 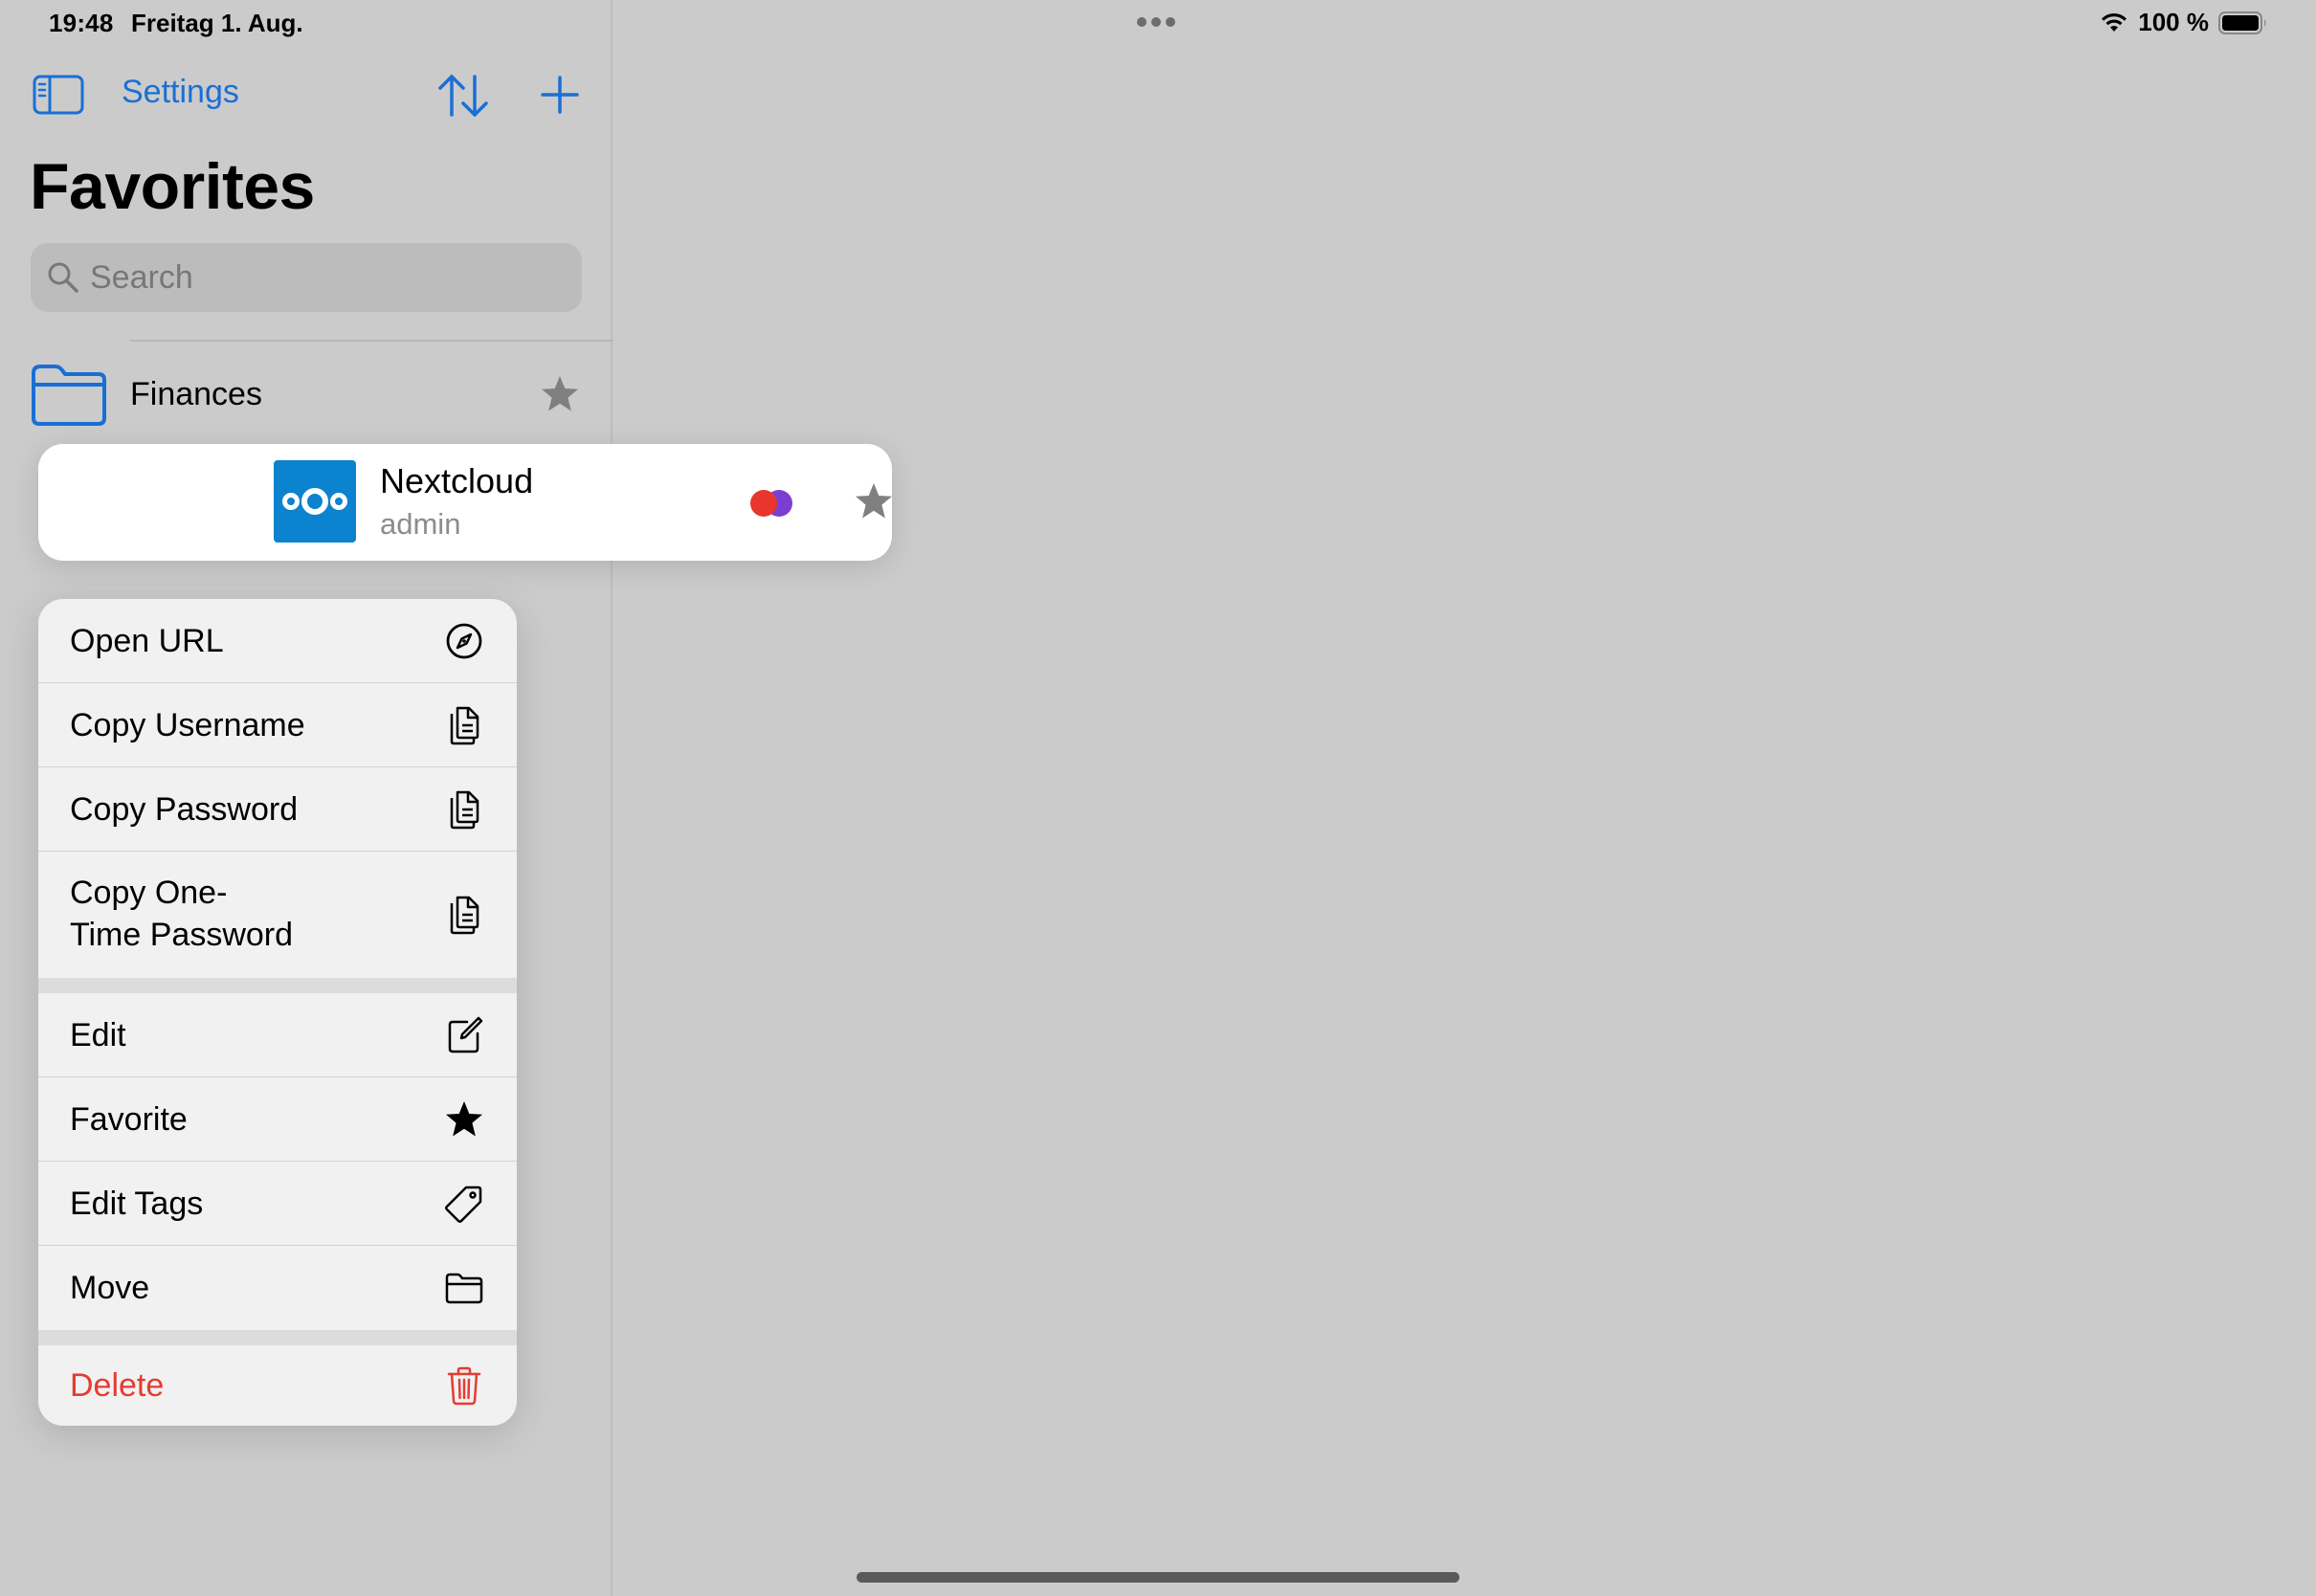 What do you see at coordinates (277, 1204) in the screenshot?
I see `menu-item-edit-tags: Edit Tags` at bounding box center [277, 1204].